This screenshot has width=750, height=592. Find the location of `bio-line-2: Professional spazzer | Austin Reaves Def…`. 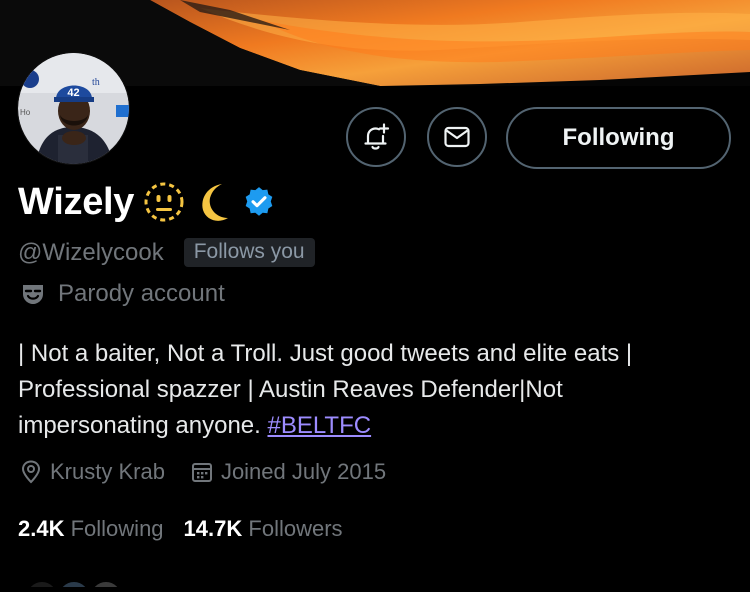

bio-line-2: Professional spazzer | Austin Reaves Def… is located at coordinates (290, 389).